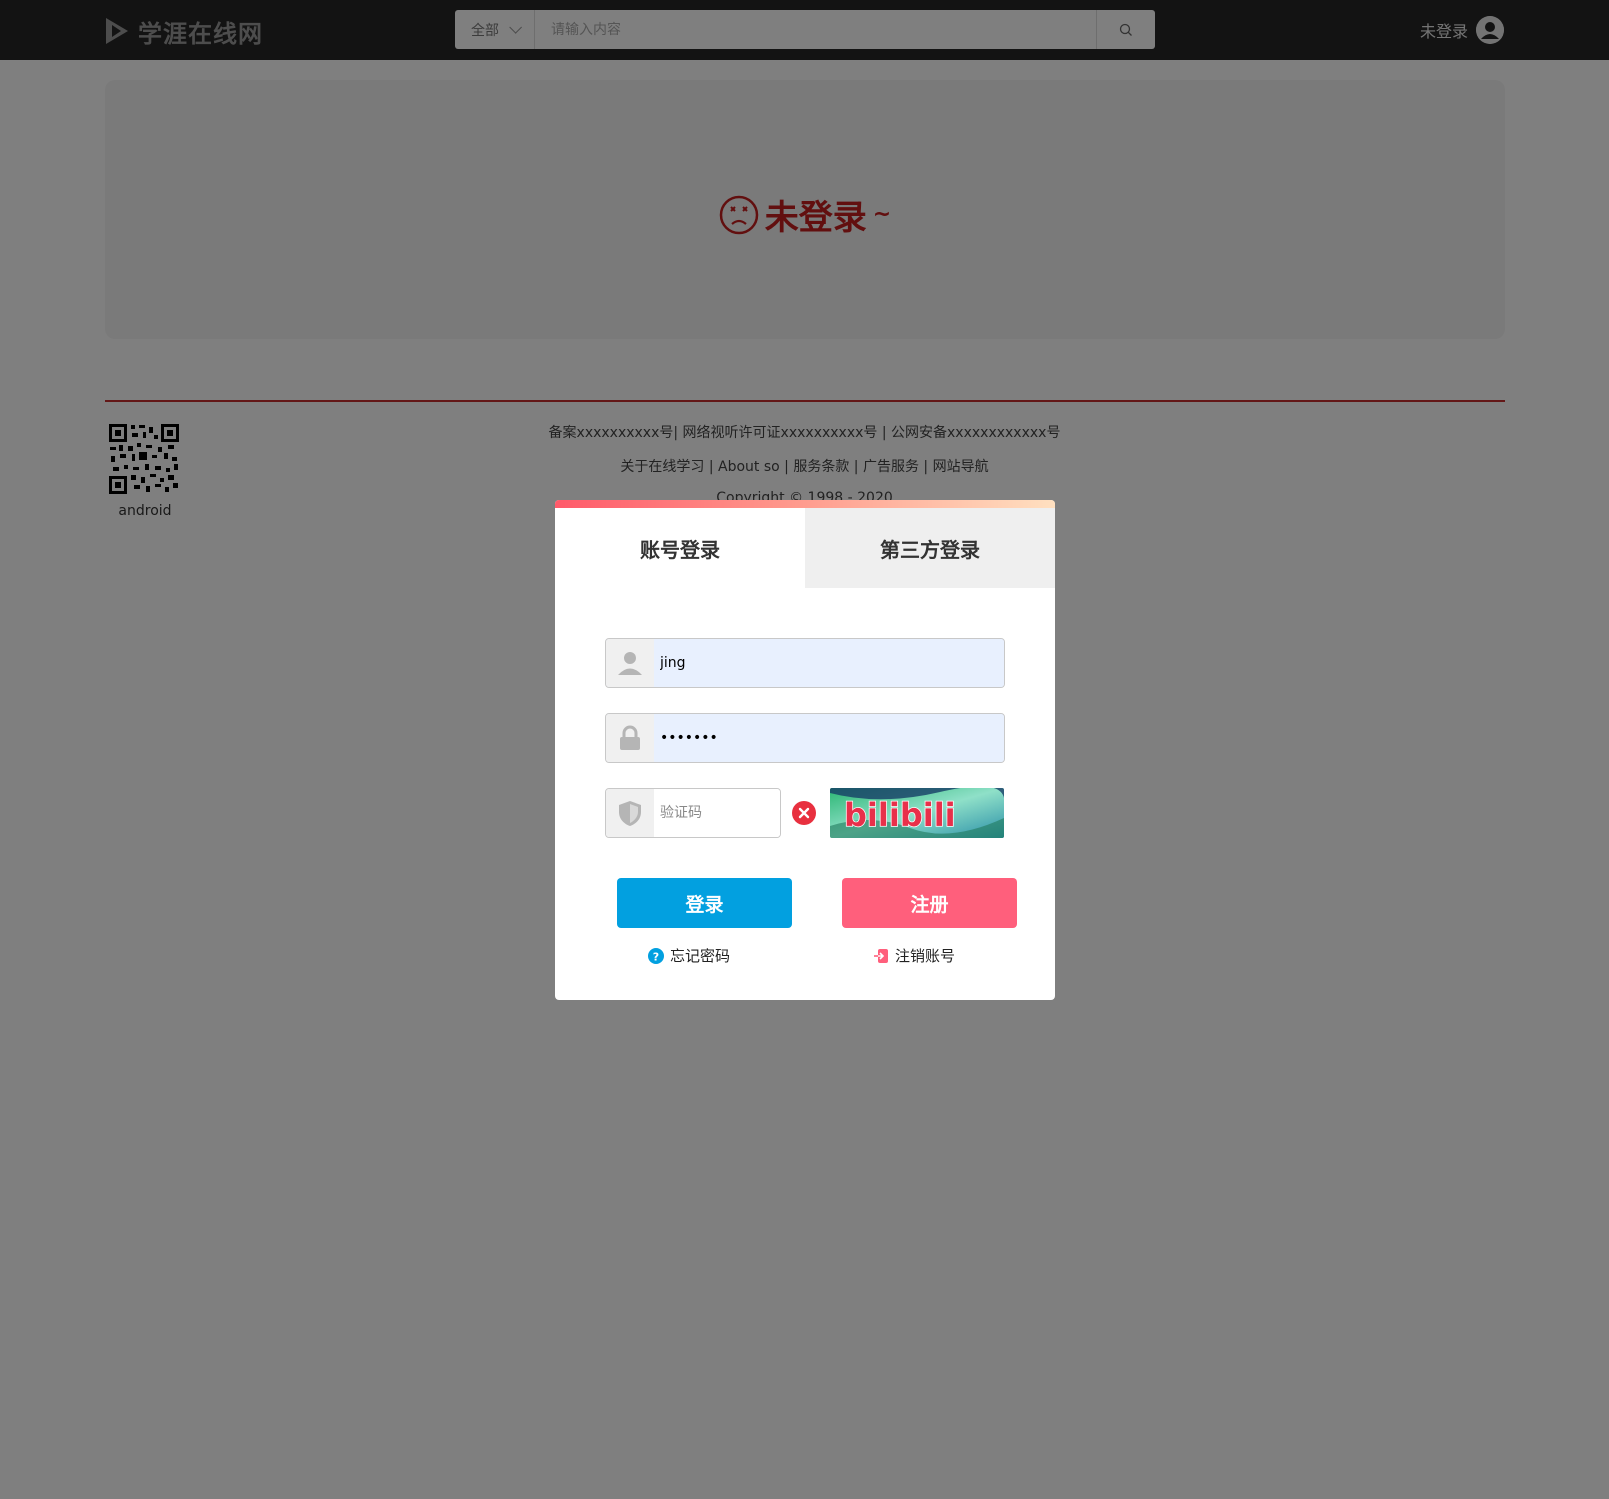 This screenshot has width=1609, height=1499. Describe the element at coordinates (630, 738) in the screenshot. I see `lock-icon` at that location.